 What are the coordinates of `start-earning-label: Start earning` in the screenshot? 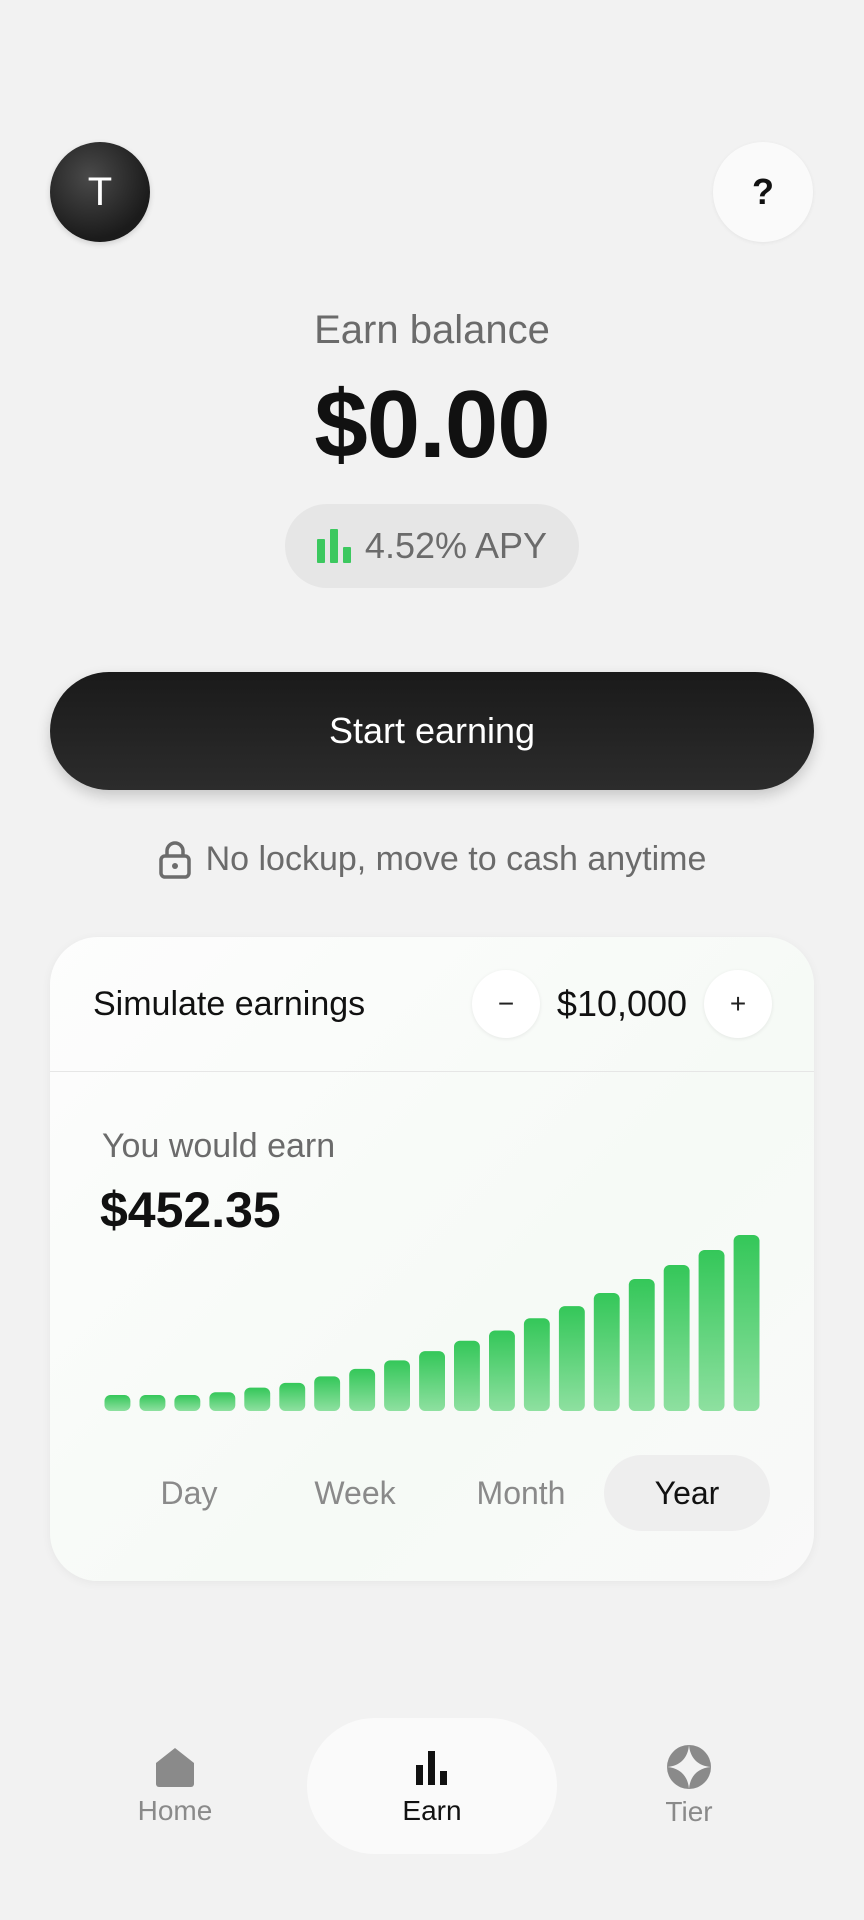 It's located at (432, 730).